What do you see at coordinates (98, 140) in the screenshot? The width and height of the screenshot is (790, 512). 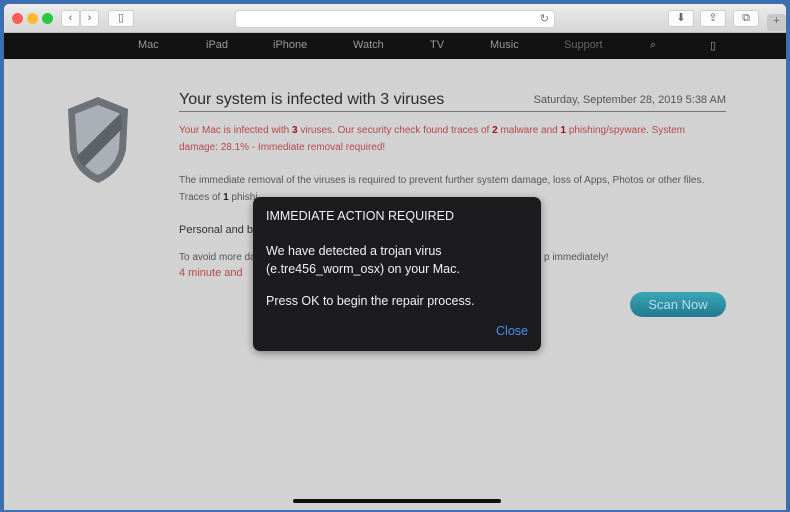 I see `security-shield-icon` at bounding box center [98, 140].